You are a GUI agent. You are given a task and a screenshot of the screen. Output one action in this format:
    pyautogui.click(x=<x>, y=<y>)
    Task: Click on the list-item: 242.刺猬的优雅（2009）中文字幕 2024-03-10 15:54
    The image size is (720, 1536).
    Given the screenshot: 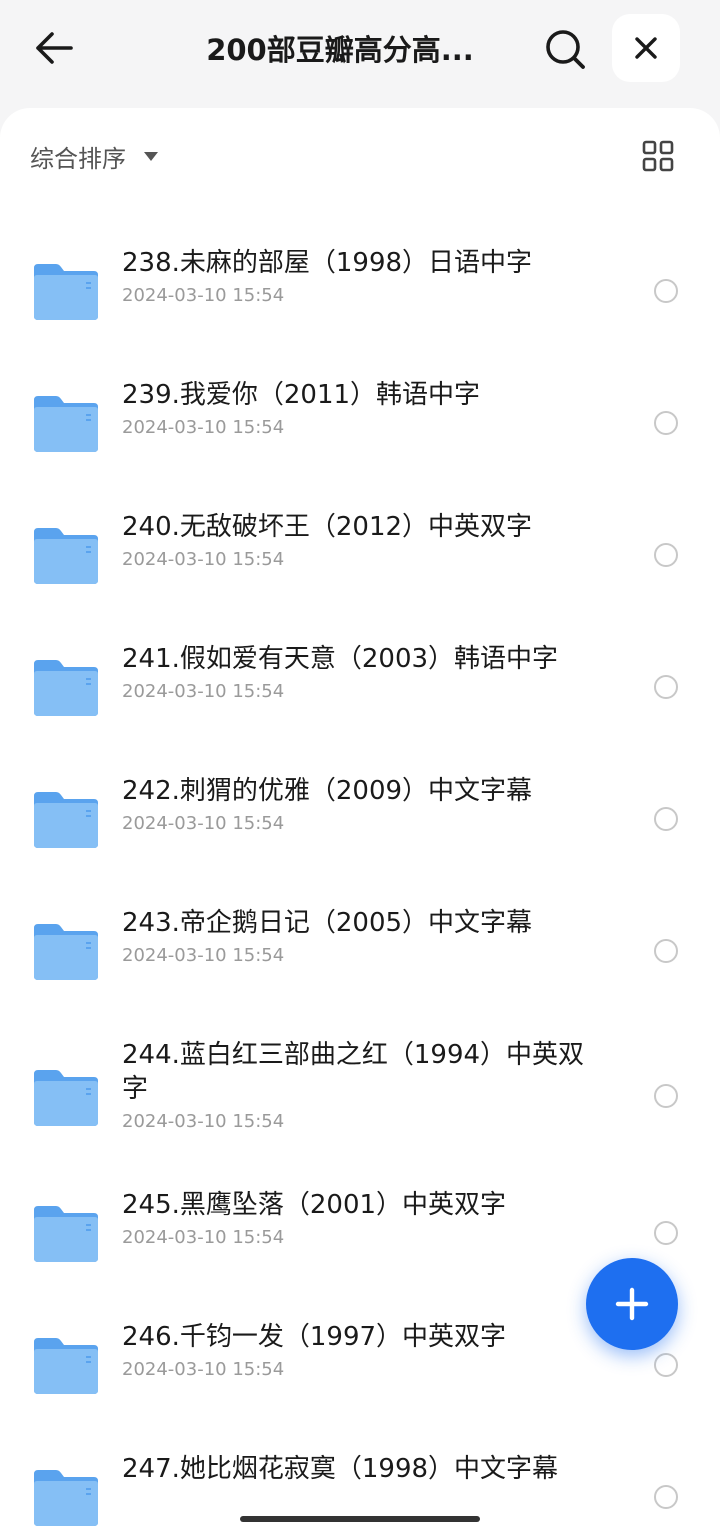 What is the action you would take?
    pyautogui.click(x=360, y=822)
    